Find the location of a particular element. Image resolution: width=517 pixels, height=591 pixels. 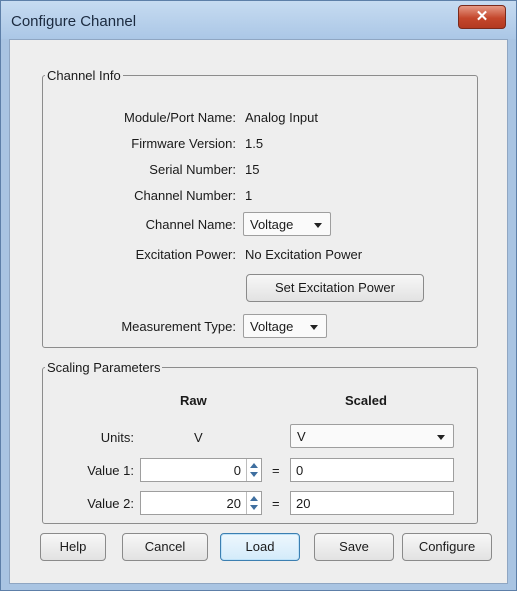

channel-name-dropdown: Voltage is located at coordinates (287, 224).